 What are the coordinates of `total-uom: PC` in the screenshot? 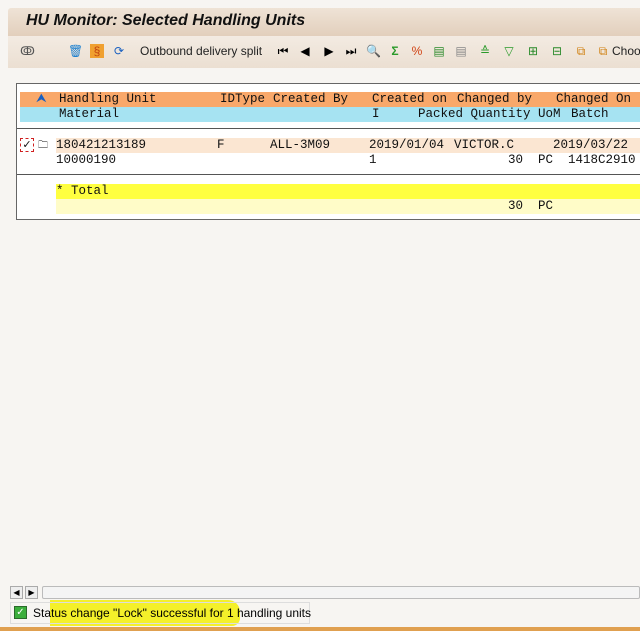 It's located at (546, 206).